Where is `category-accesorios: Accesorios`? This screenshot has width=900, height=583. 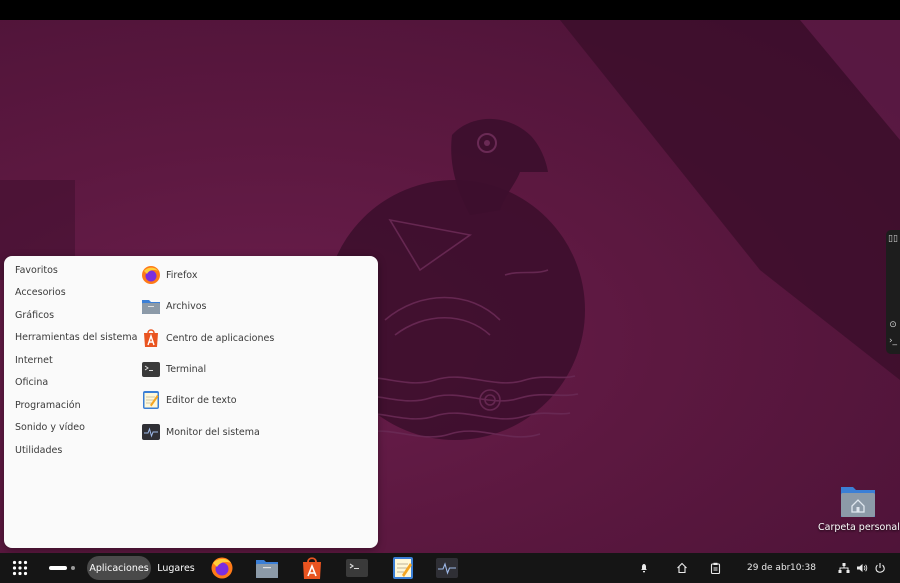 category-accesorios: Accesorios is located at coordinates (40, 293).